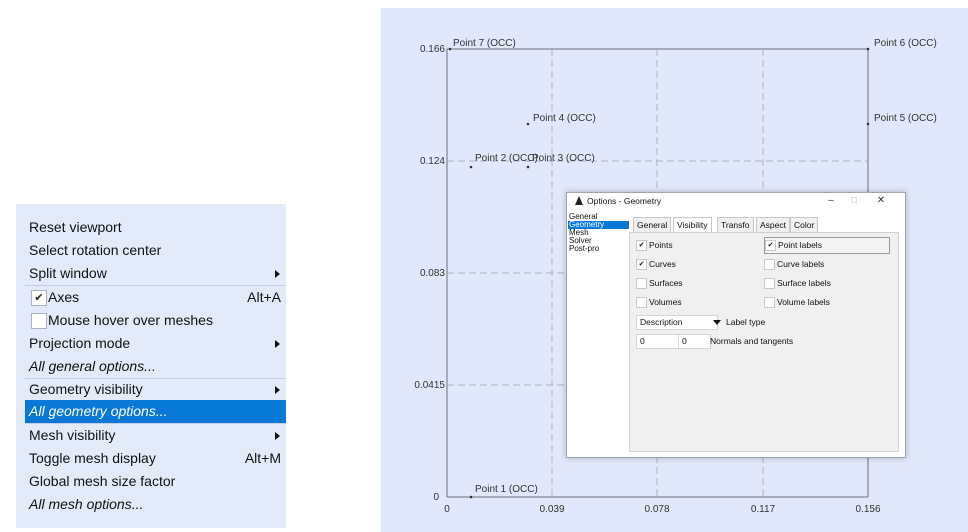  I want to click on point-label: Point 2 (OCC), so click(506, 158).